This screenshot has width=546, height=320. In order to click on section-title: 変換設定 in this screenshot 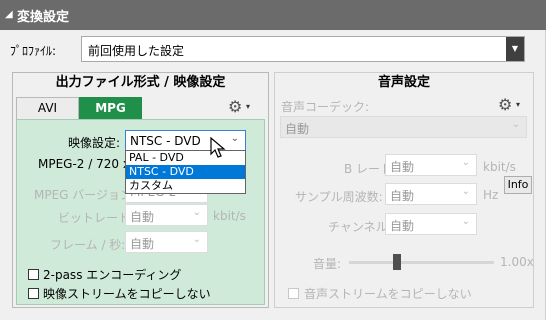, I will do `click(43, 17)`.